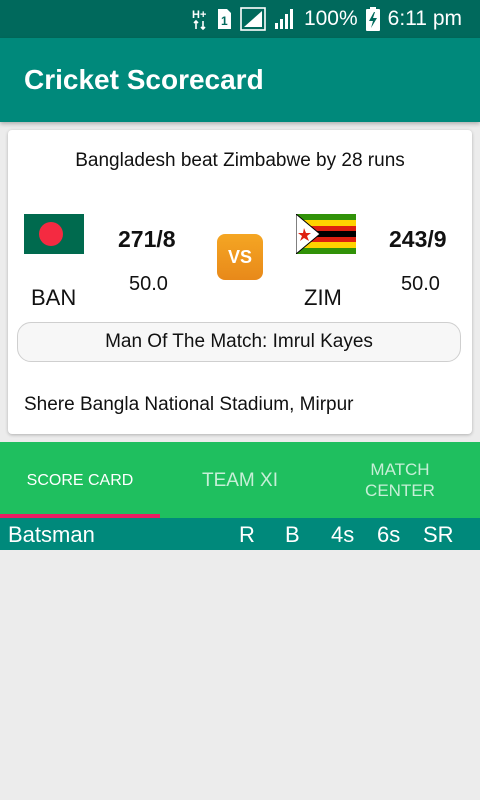 The width and height of the screenshot is (480, 800). I want to click on tab-label: TEAM XI, so click(239, 480).